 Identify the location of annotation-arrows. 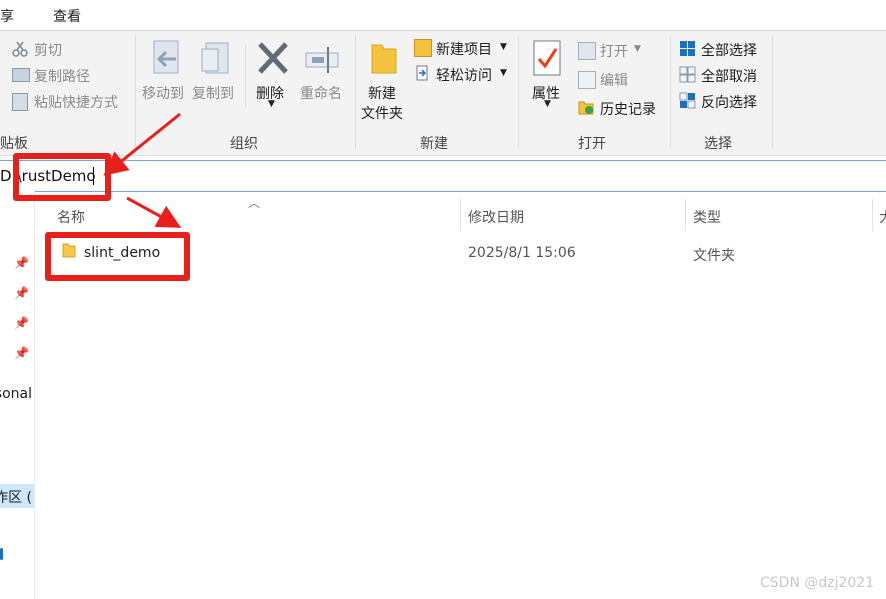
(142, 170).